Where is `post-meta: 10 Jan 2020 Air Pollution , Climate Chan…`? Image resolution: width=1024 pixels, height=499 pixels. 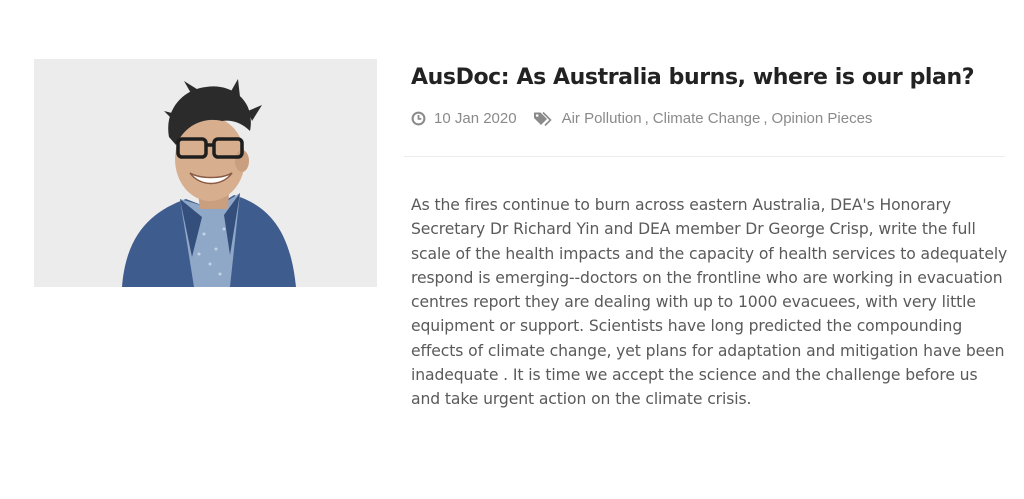
post-meta: 10 Jan 2020 Air Pollution , Climate Chan… is located at coordinates (708, 118).